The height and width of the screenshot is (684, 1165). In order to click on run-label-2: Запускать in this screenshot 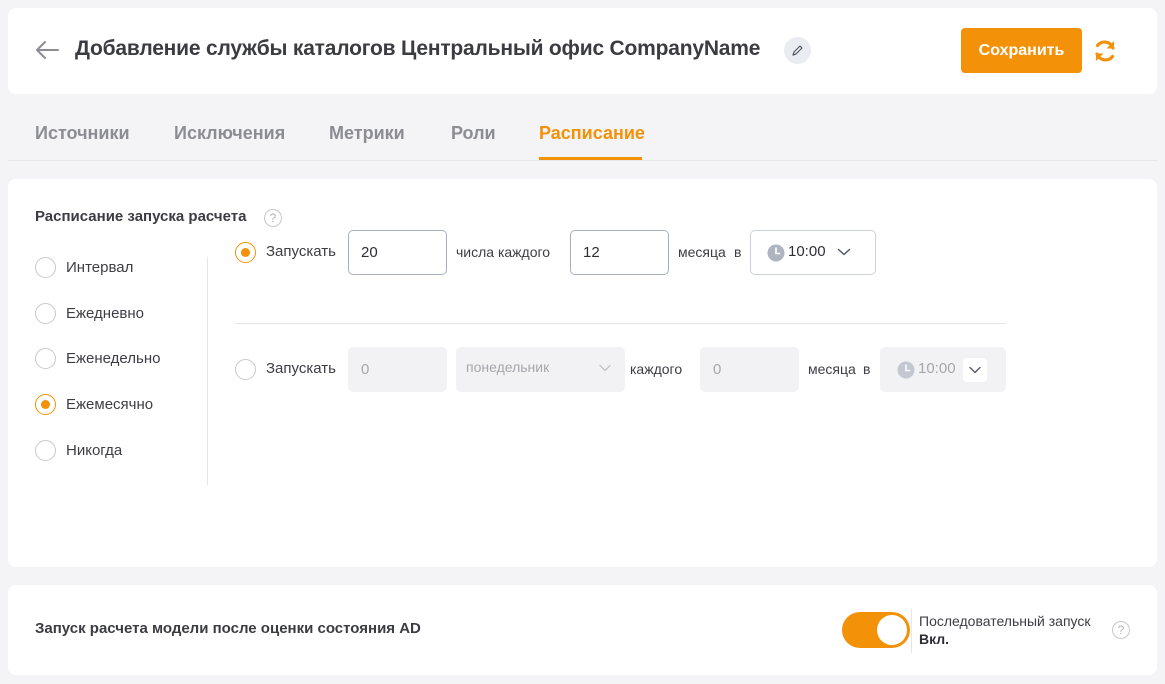, I will do `click(301, 368)`.